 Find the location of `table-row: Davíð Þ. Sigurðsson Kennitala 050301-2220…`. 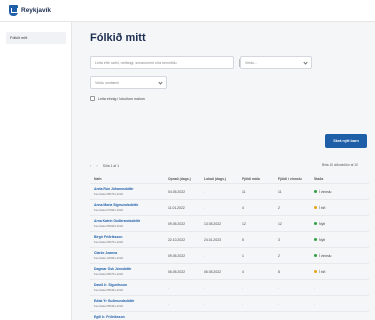

table-row: Davíð Þ. Sigurðsson Kennitala 050301-2220… is located at coordinates (229, 287).